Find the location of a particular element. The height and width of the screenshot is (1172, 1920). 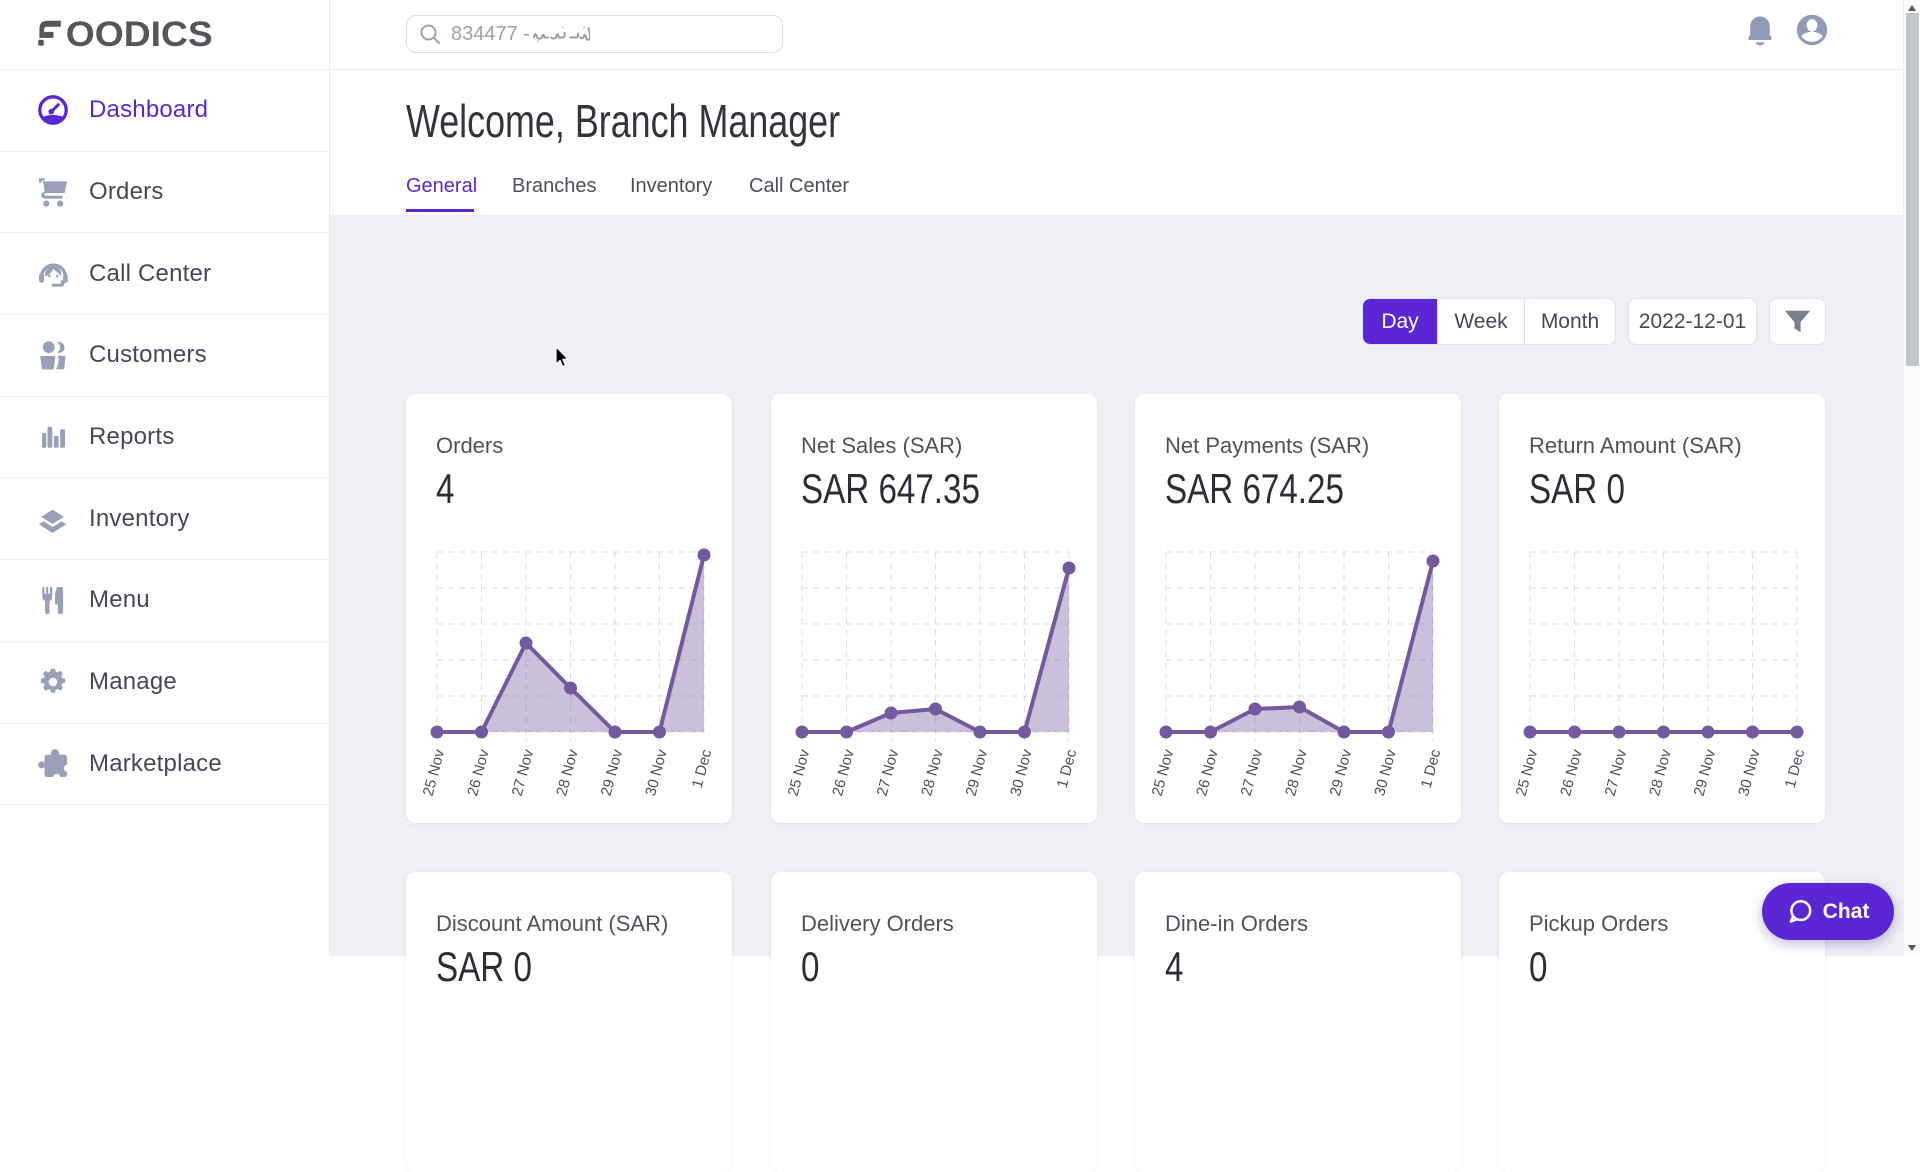

svg-text: OODICS is located at coordinates (139, 33).